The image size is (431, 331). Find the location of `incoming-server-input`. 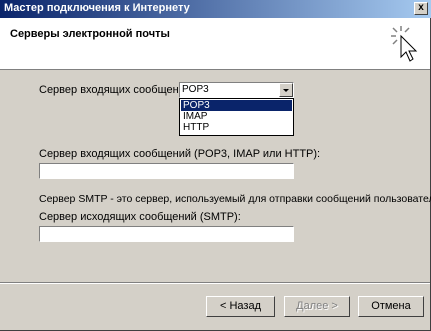

incoming-server-input is located at coordinates (166, 171).